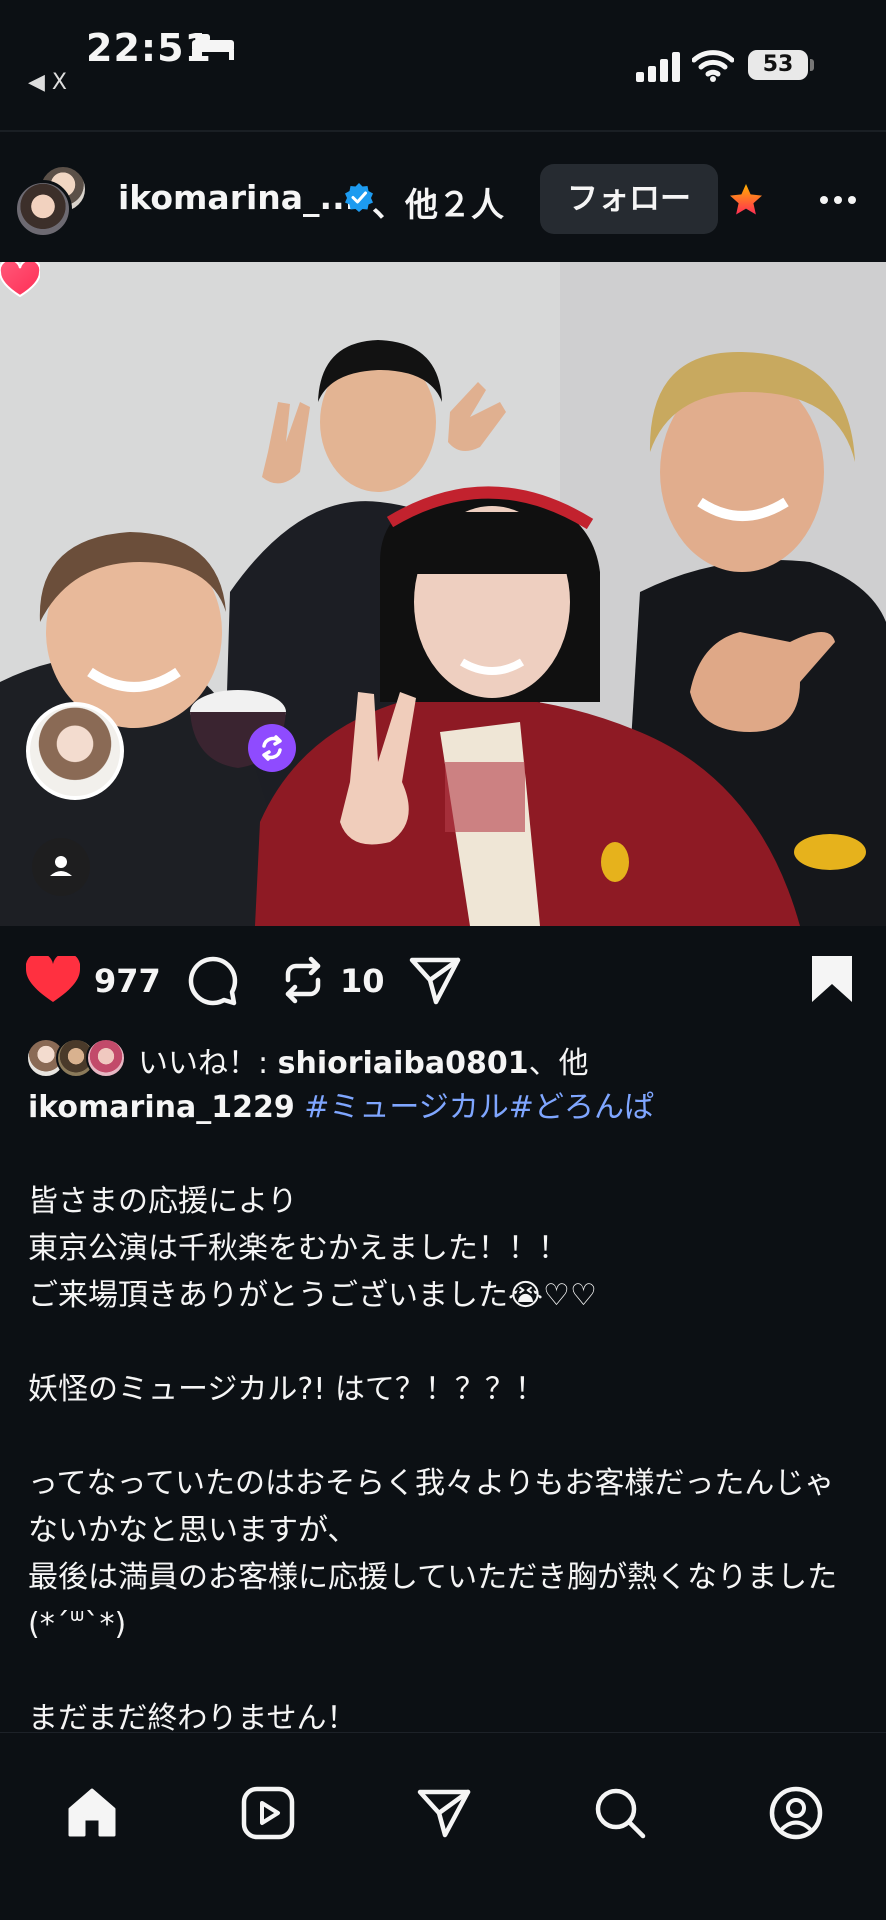 Image resolution: width=886 pixels, height=1920 pixels. I want to click on repost-sticker-icon, so click(272, 748).